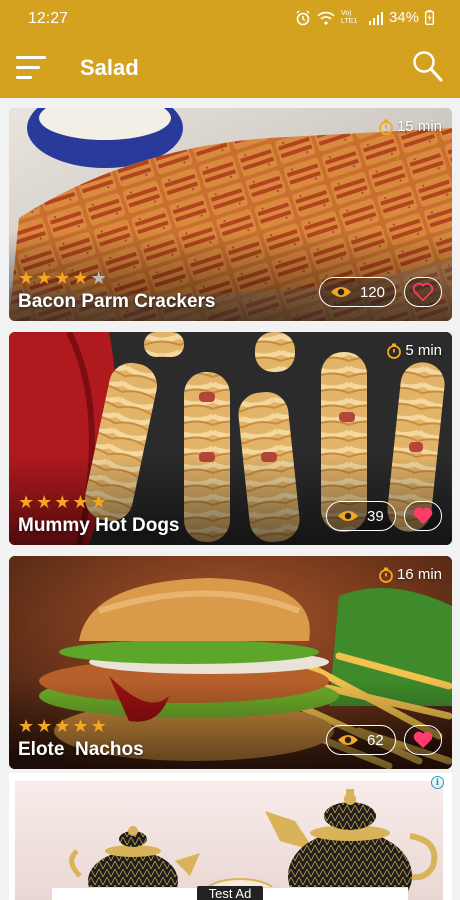 This screenshot has height=900, width=460. Describe the element at coordinates (230, 20) in the screenshot. I see `status-bar: 12:27 Vo) LTE1 34%` at that location.